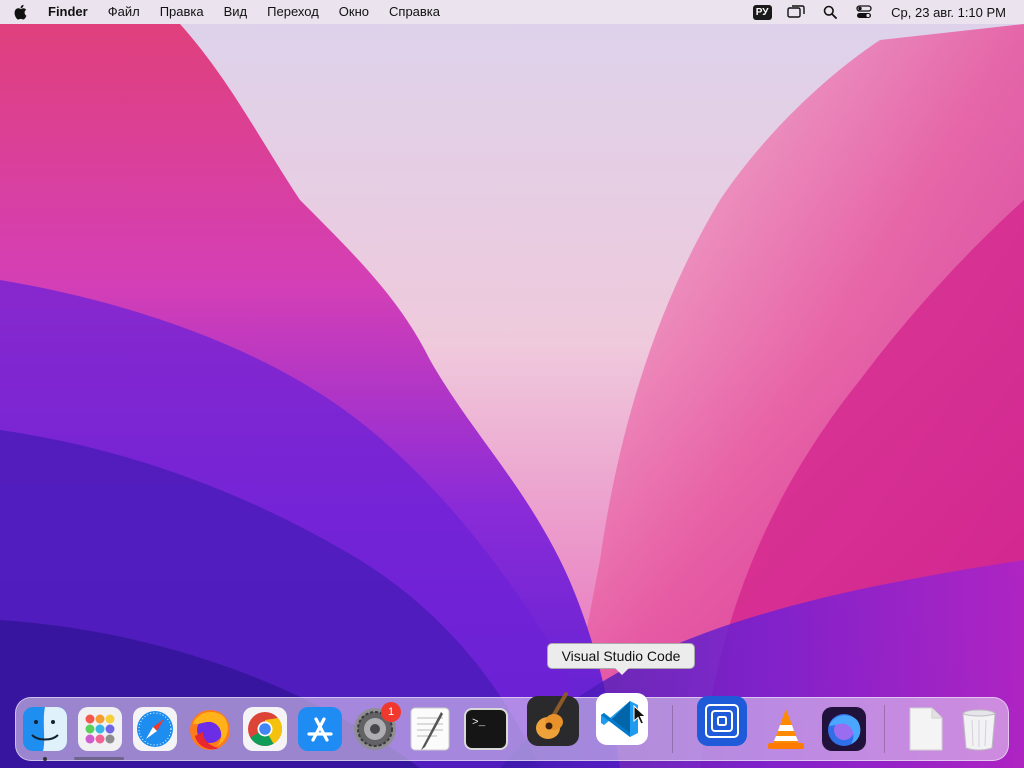 This screenshot has width=1024, height=768. I want to click on finder-running-indicator, so click(45, 759).